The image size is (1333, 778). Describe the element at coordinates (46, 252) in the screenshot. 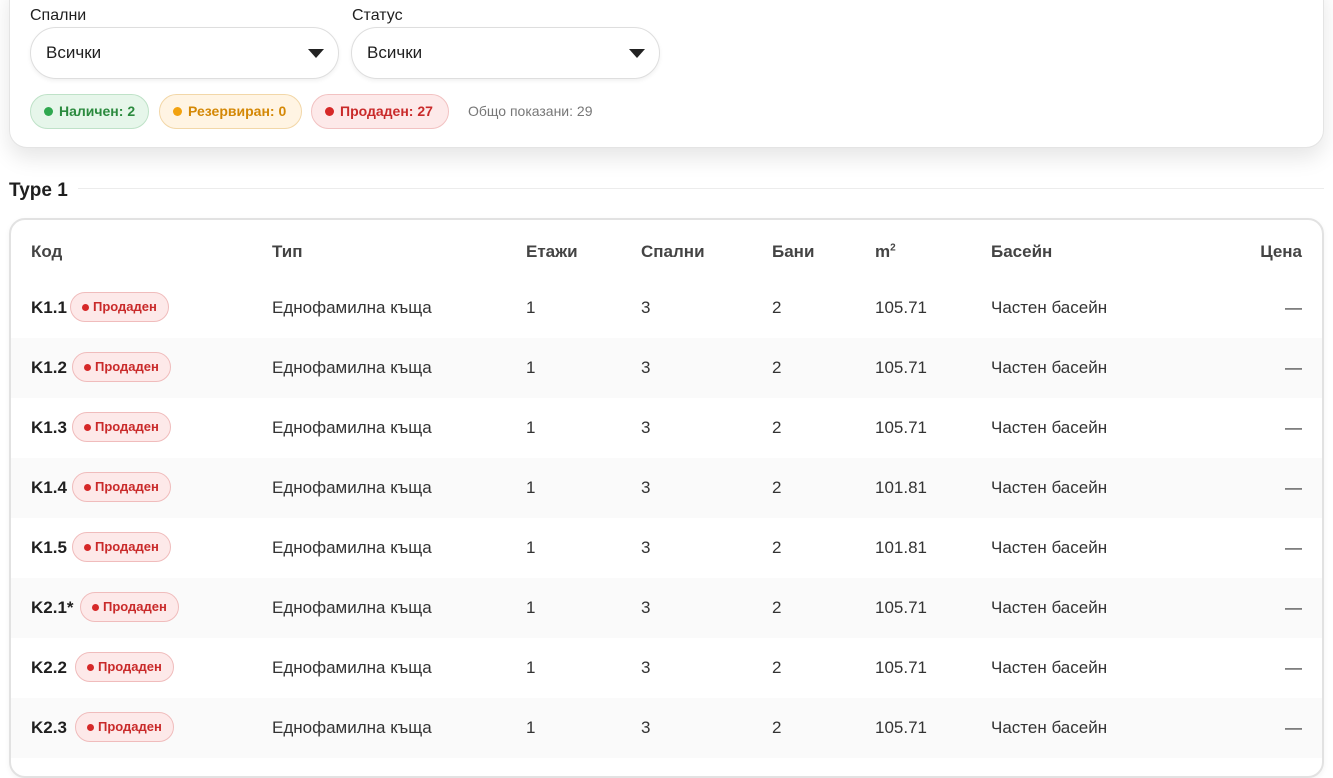

I see `header-code: Код` at that location.